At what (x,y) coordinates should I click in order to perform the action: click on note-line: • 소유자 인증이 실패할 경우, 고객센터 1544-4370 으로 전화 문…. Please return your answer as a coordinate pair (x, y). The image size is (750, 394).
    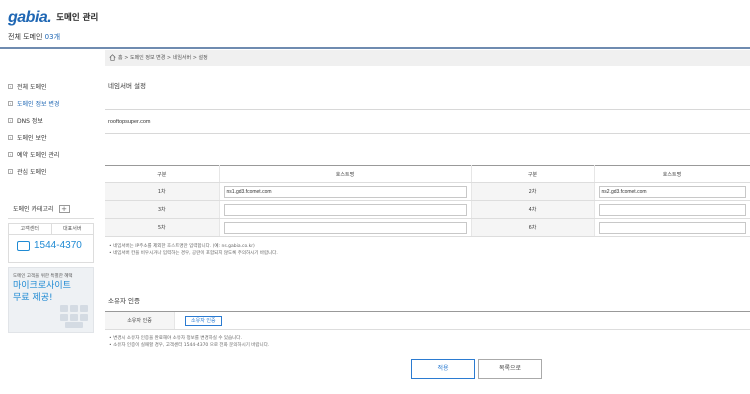
    Looking at the image, I should click on (189, 345).